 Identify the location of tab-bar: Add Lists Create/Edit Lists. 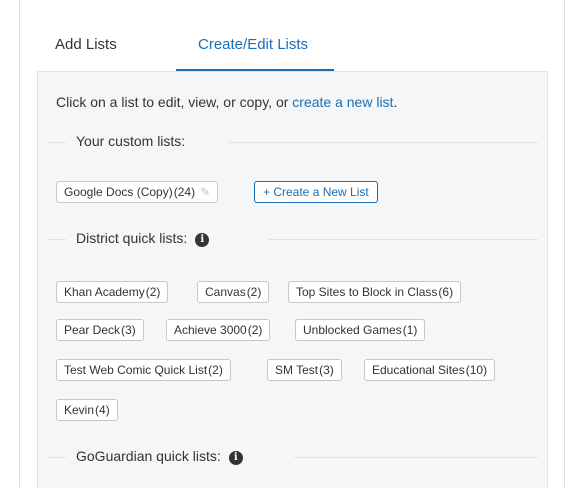
(292, 35).